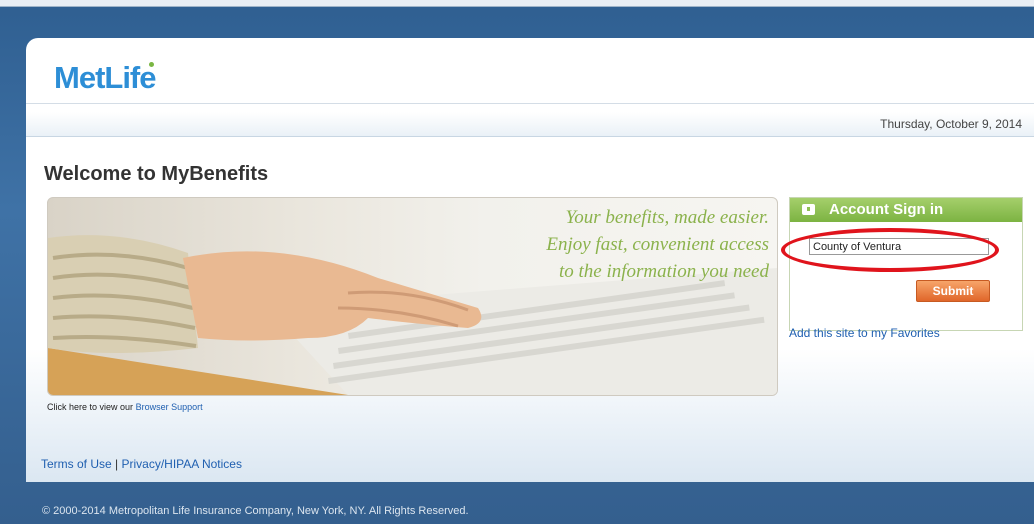  I want to click on terms-of-use-link: Terms of Use, so click(76, 464).